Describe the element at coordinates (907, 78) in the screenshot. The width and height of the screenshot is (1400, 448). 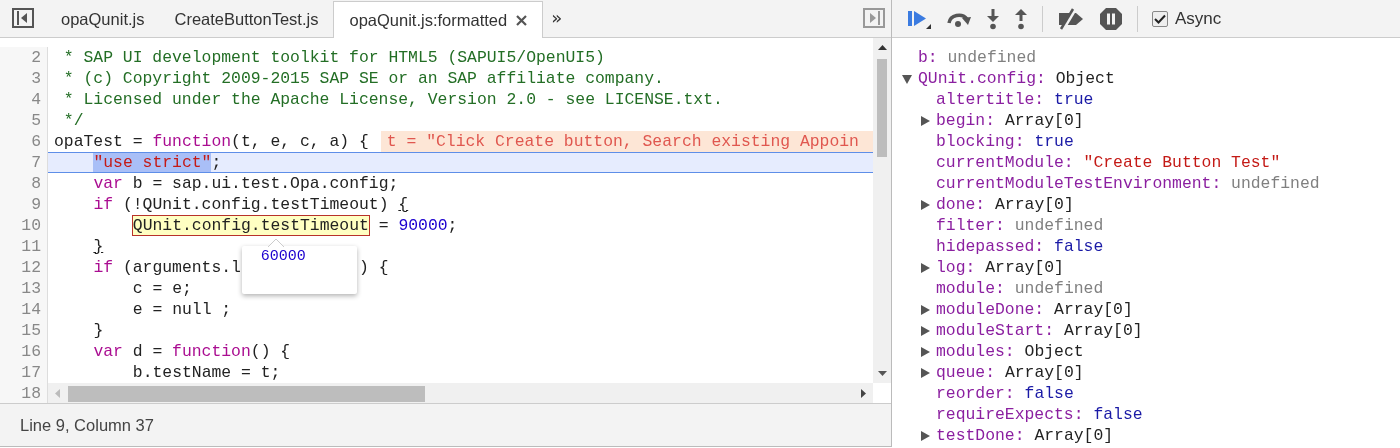
I see `expanded-triangle-icon` at that location.